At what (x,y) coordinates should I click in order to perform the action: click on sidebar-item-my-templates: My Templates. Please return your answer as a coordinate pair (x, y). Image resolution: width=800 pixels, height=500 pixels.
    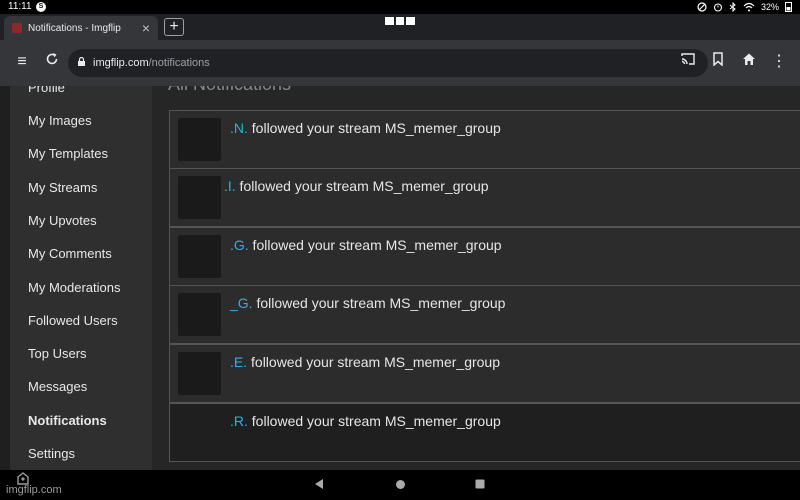
    Looking at the image, I should click on (68, 153).